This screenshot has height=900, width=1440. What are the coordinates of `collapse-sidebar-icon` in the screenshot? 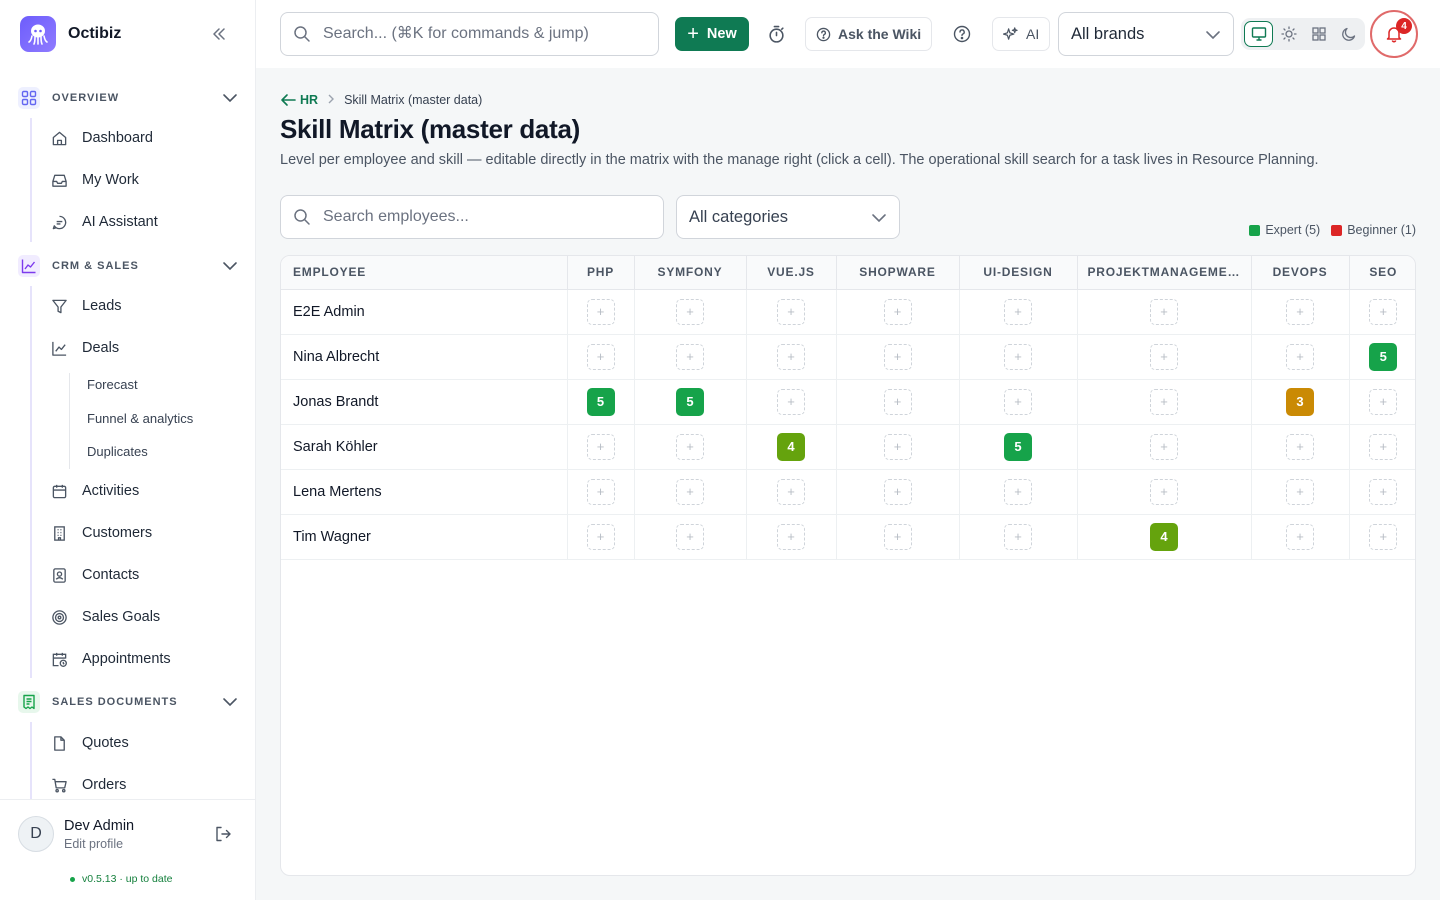 It's located at (219, 34).